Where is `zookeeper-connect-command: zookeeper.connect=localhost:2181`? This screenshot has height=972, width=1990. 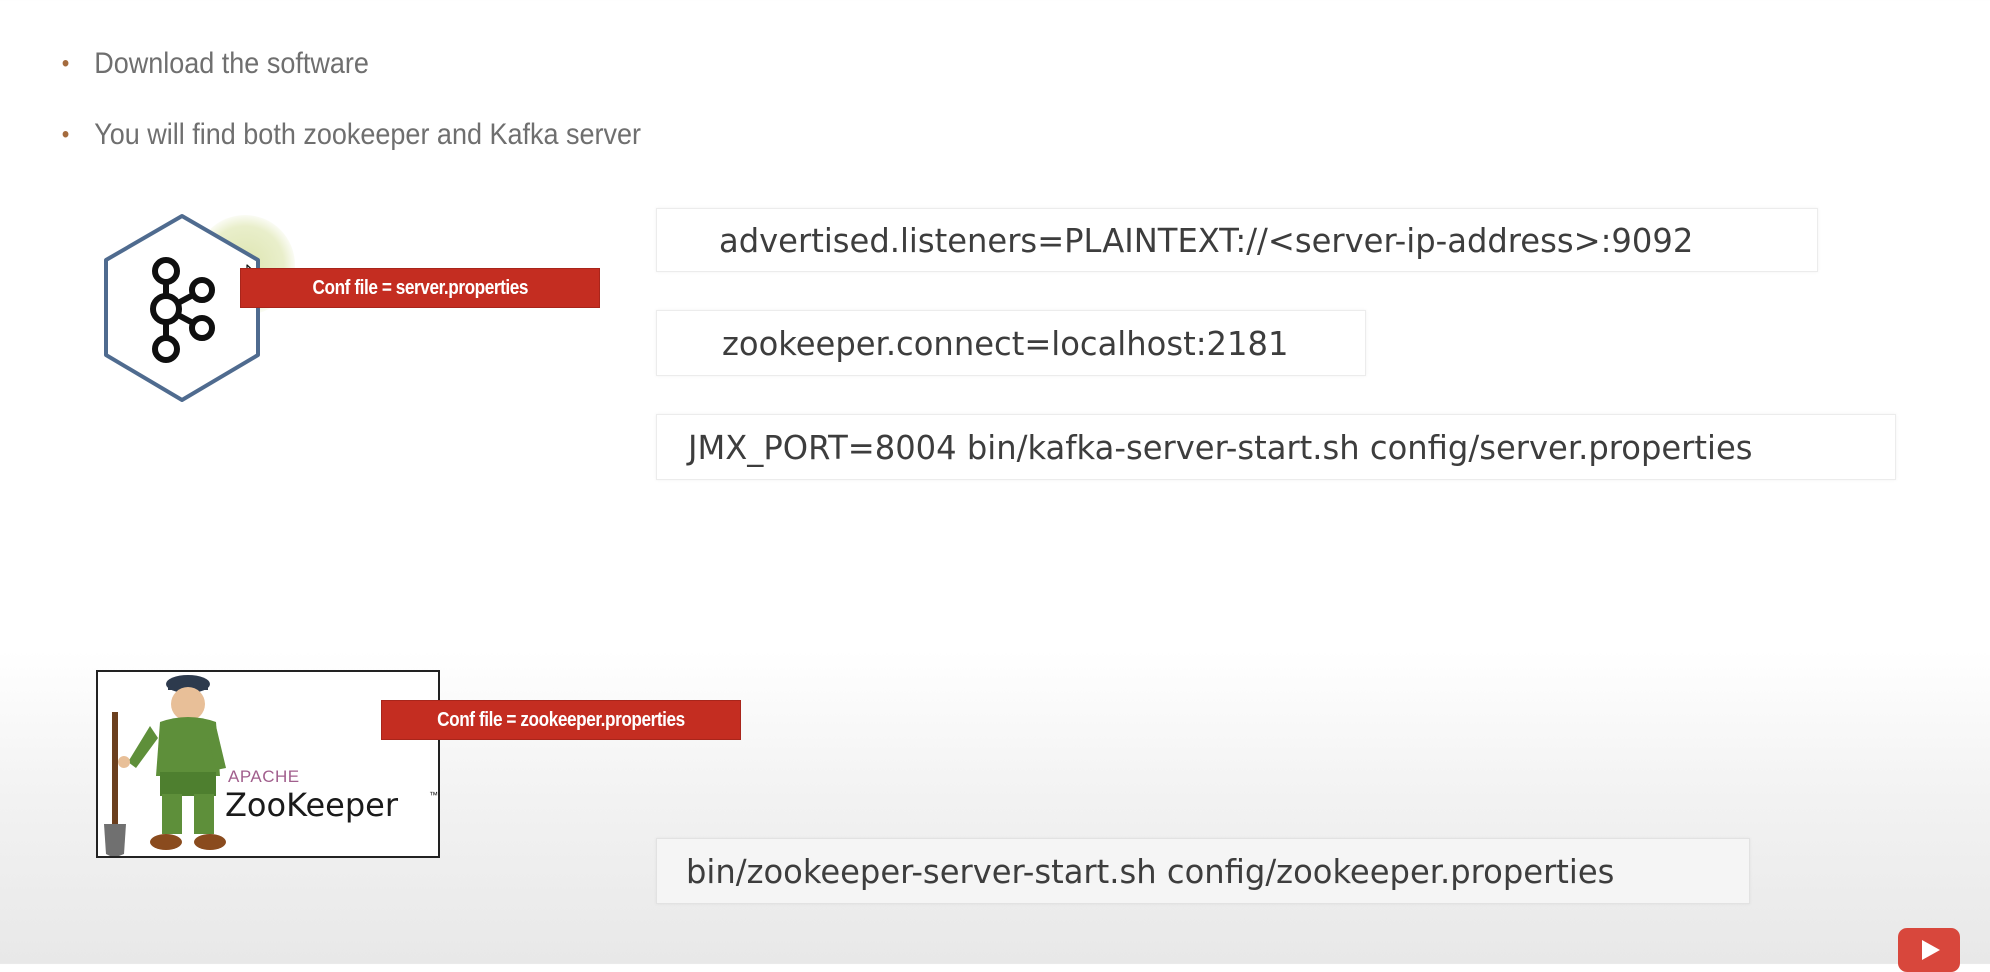 zookeeper-connect-command: zookeeper.connect=localhost:2181 is located at coordinates (1011, 343).